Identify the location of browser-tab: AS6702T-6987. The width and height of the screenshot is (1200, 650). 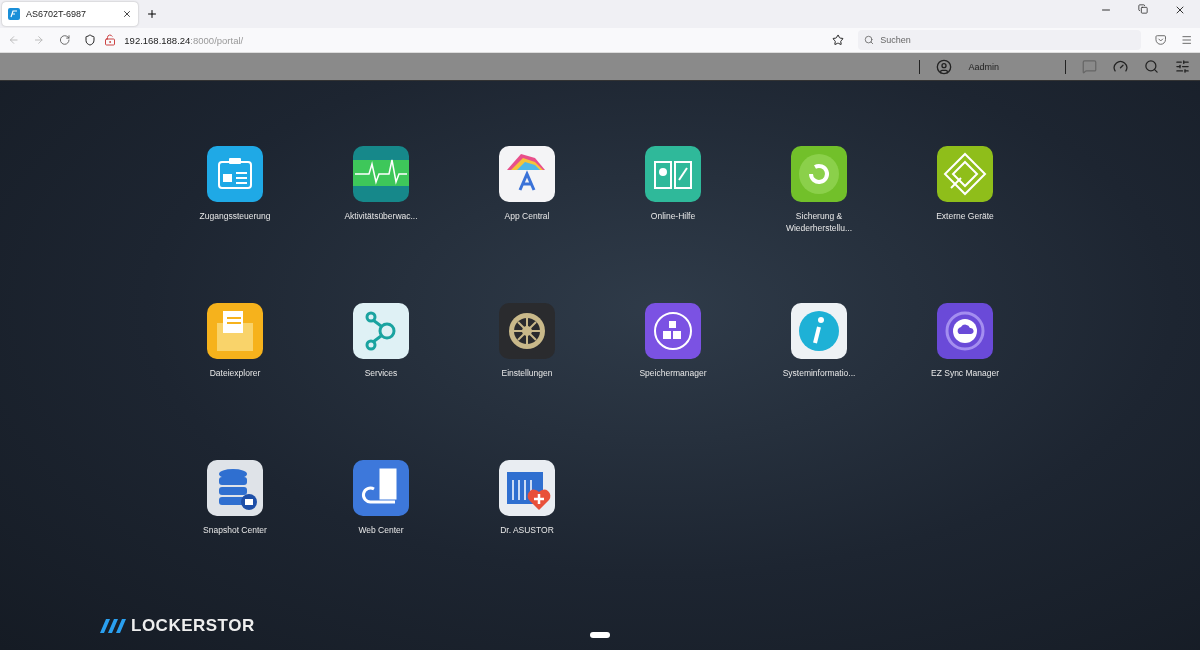
(70, 14).